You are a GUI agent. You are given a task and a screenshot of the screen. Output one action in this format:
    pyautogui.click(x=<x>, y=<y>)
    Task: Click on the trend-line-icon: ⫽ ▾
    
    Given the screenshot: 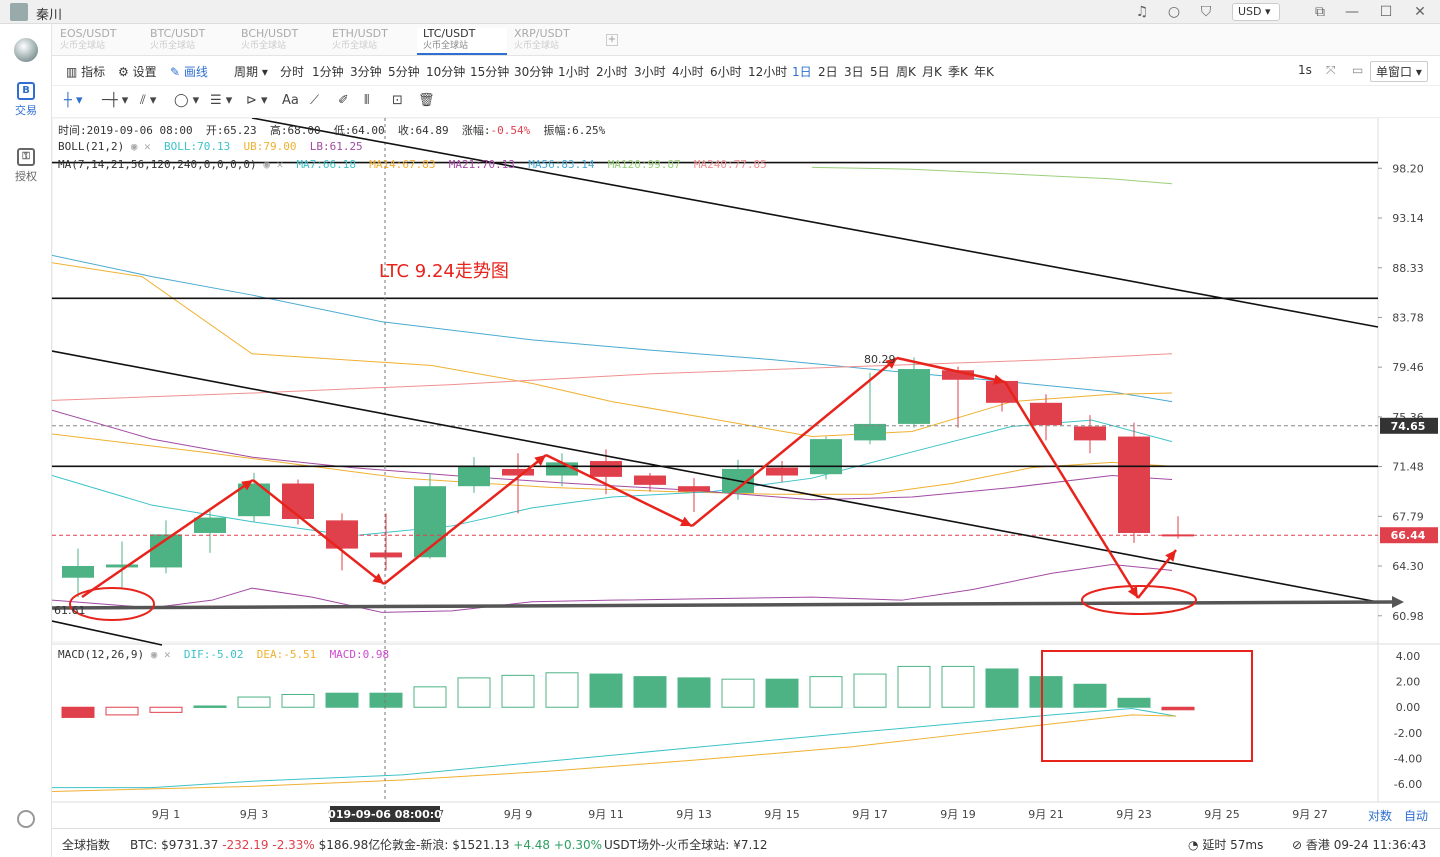 What is the action you would take?
    pyautogui.click(x=148, y=100)
    